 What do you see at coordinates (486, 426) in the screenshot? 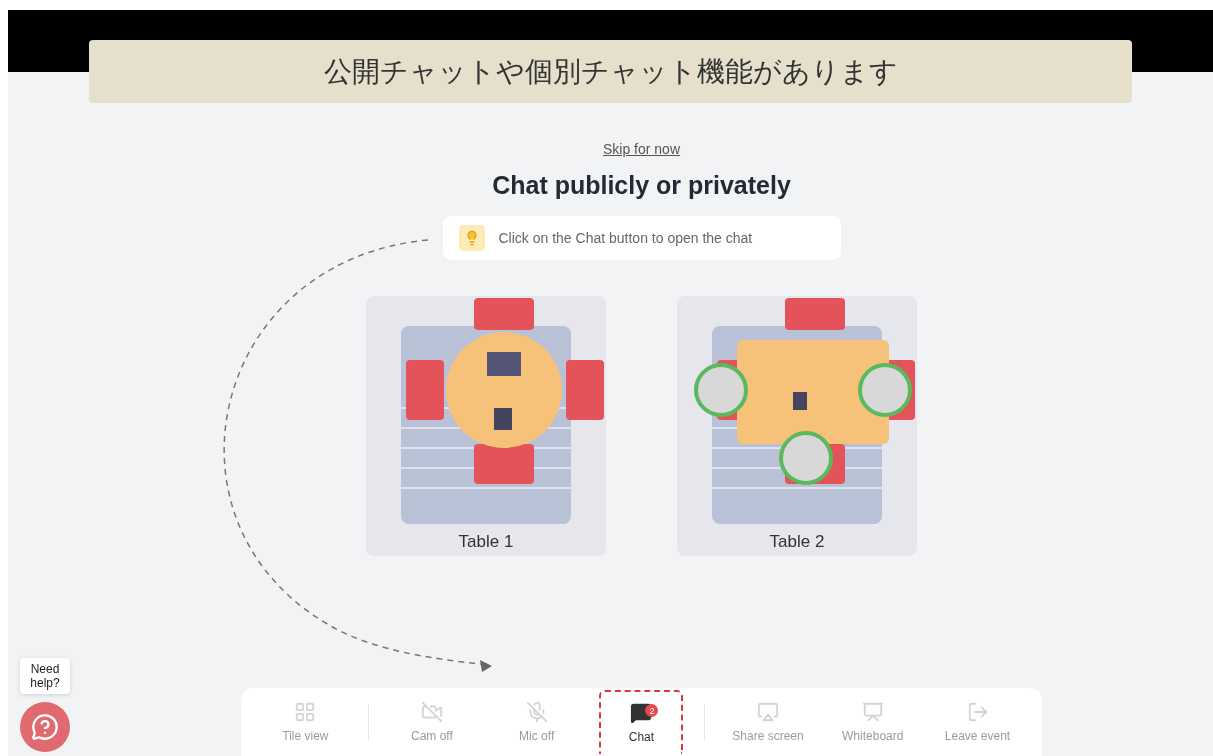
I see `table-card: Table 1` at bounding box center [486, 426].